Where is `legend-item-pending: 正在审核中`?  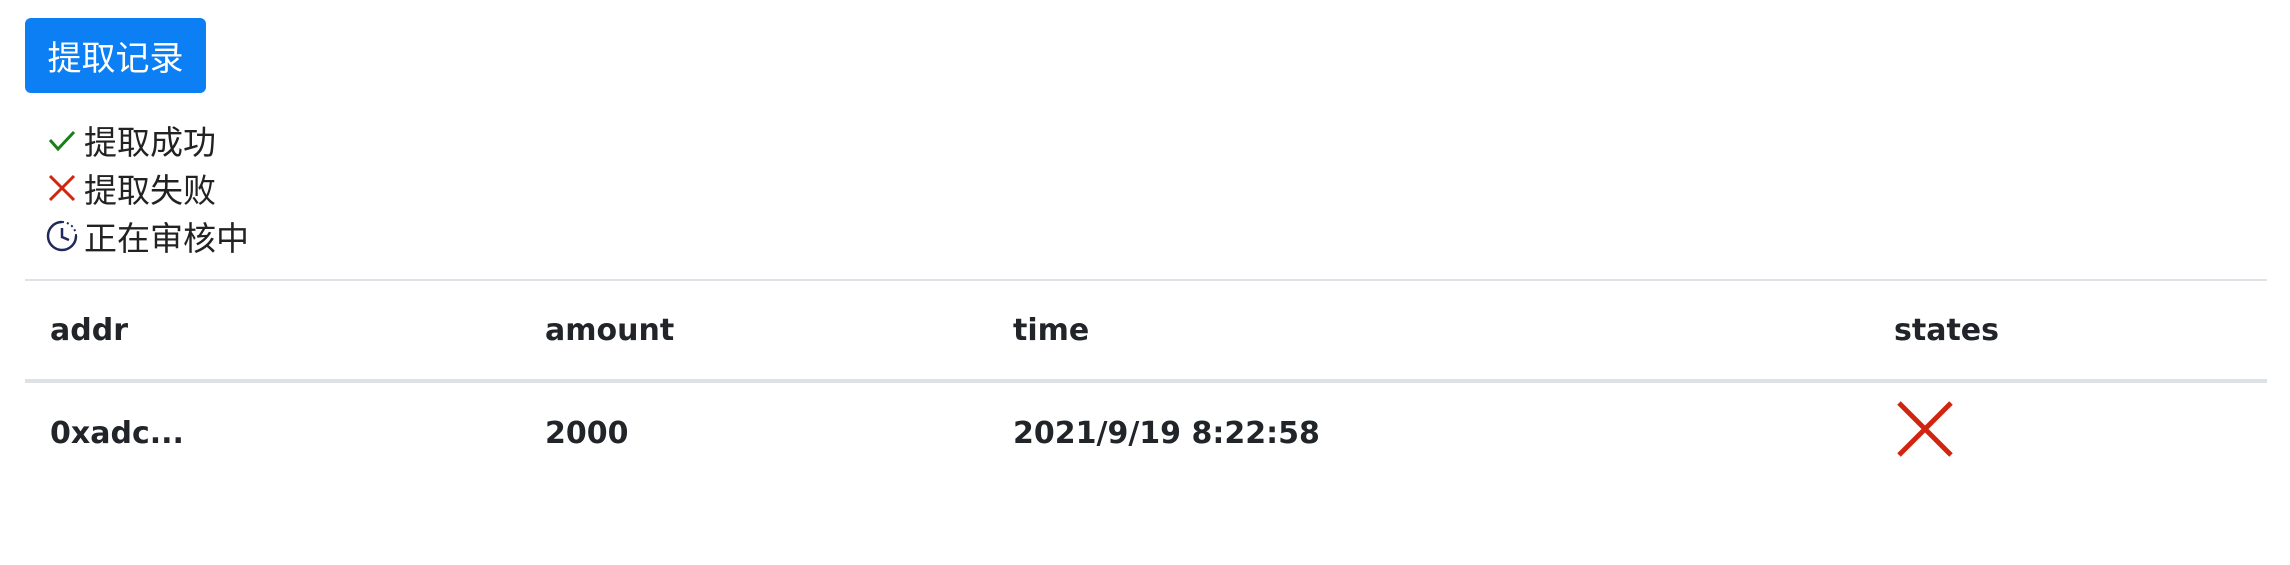
legend-item-pending: 正在审核中 is located at coordinates (146, 236).